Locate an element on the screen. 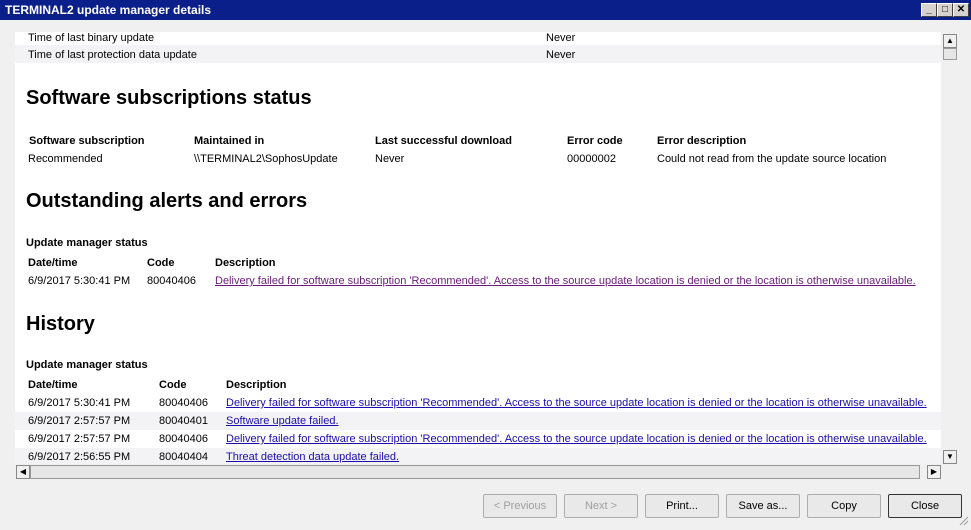 The image size is (971, 530). top-row-label: Time of last protection data update is located at coordinates (112, 55).